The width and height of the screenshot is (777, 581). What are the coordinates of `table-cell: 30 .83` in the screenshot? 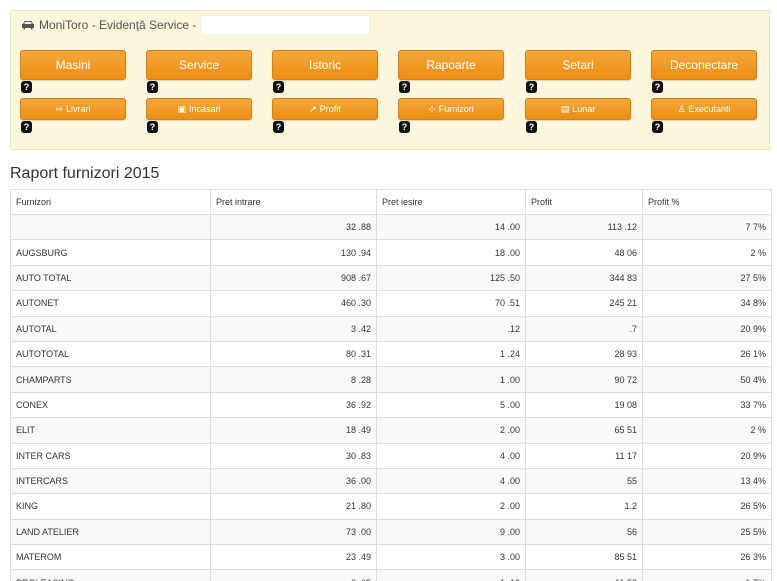 It's located at (293, 455).